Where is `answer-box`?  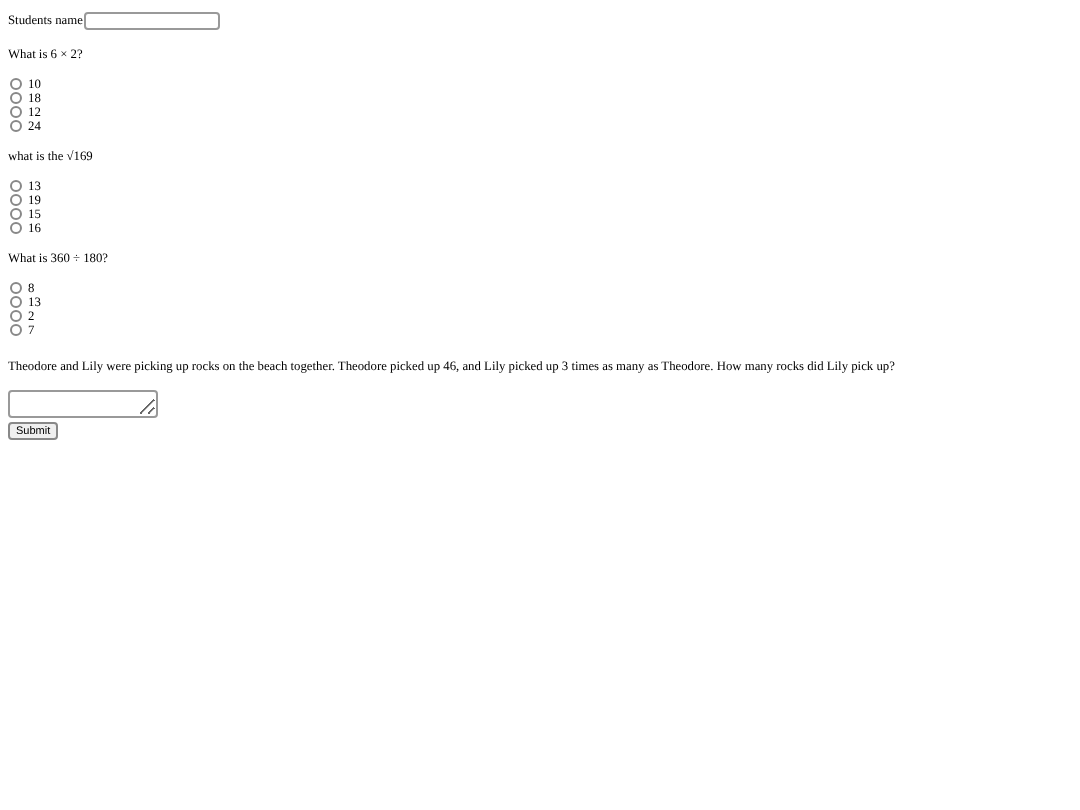 answer-box is located at coordinates (83, 404).